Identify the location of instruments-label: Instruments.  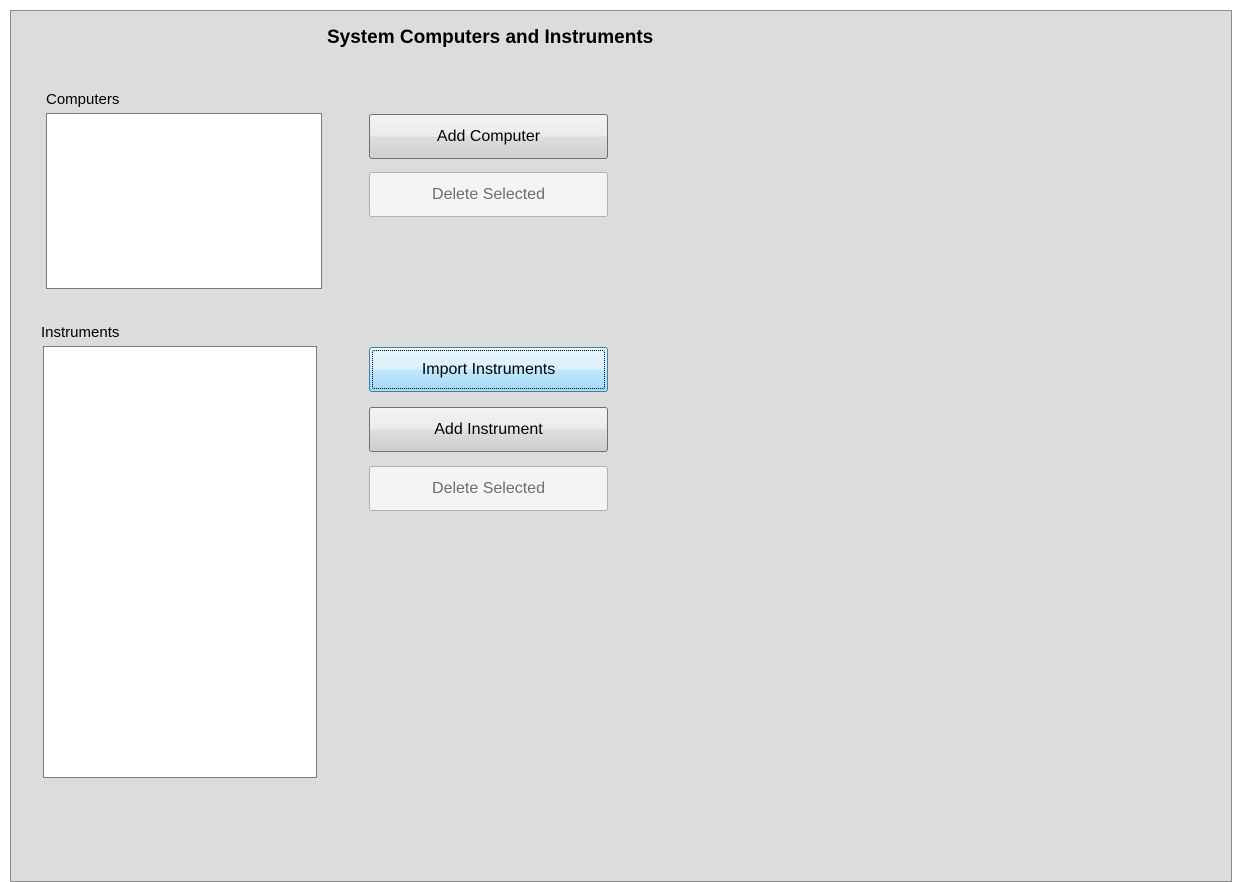
(80, 332).